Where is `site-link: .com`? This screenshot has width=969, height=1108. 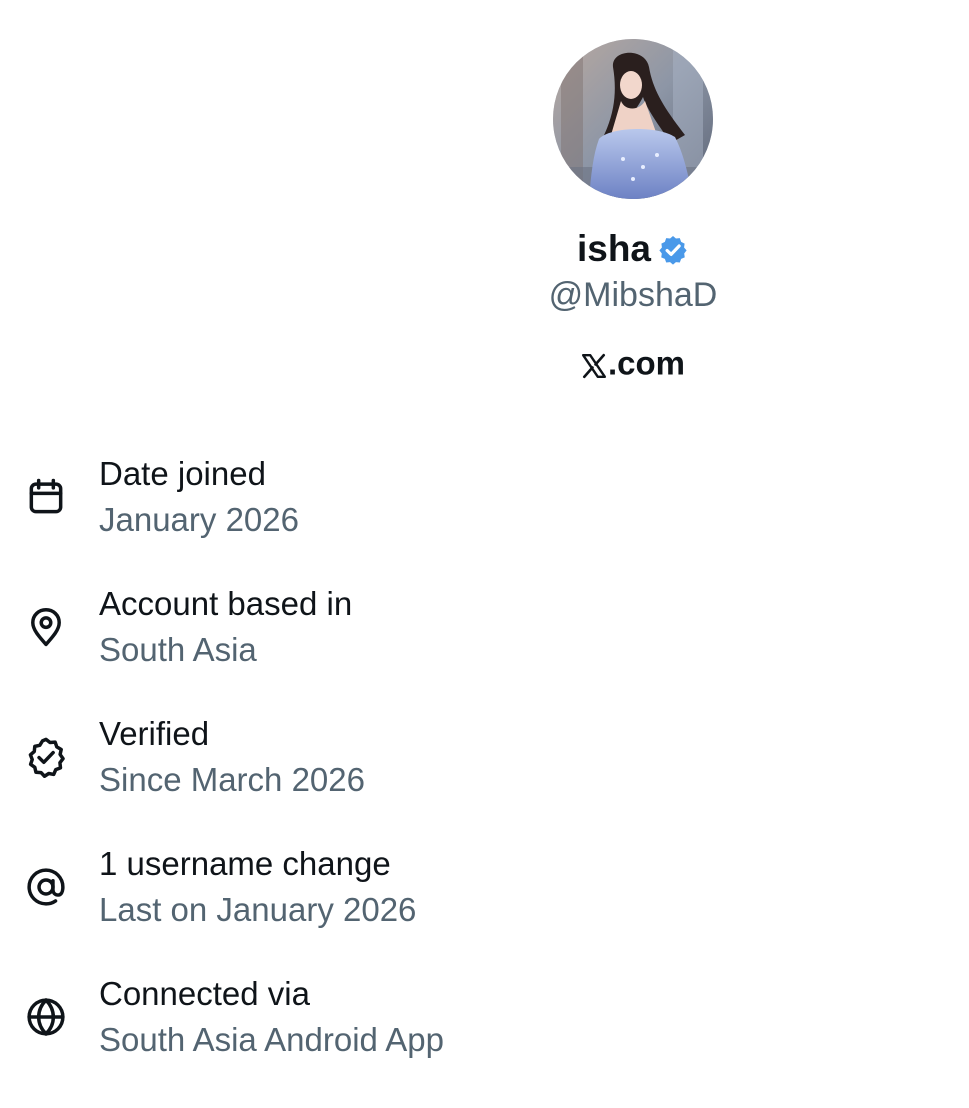 site-link: .com is located at coordinates (484, 362).